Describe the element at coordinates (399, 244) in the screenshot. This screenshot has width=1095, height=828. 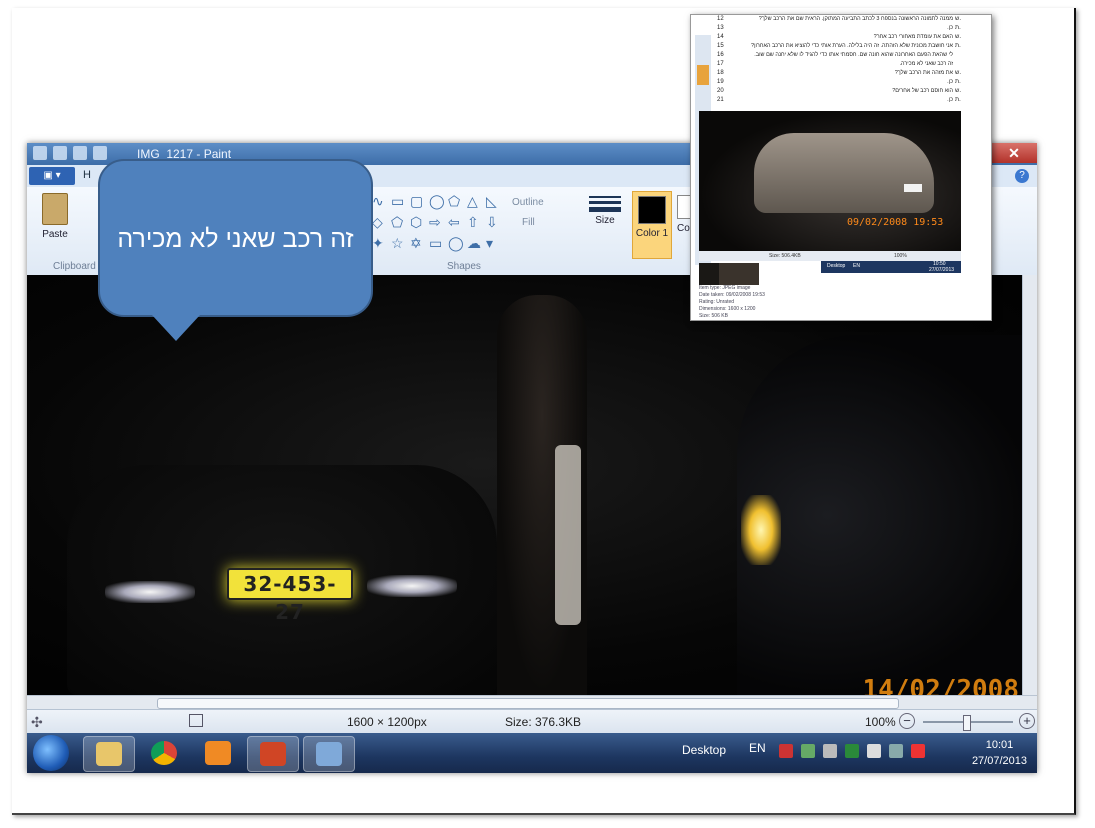
I see `star5-shape-icon: ☆` at that location.